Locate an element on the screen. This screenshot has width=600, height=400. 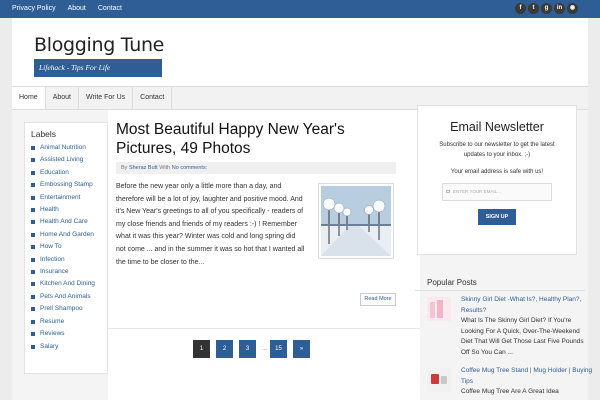
label-item: Salary is located at coordinates (69, 347).